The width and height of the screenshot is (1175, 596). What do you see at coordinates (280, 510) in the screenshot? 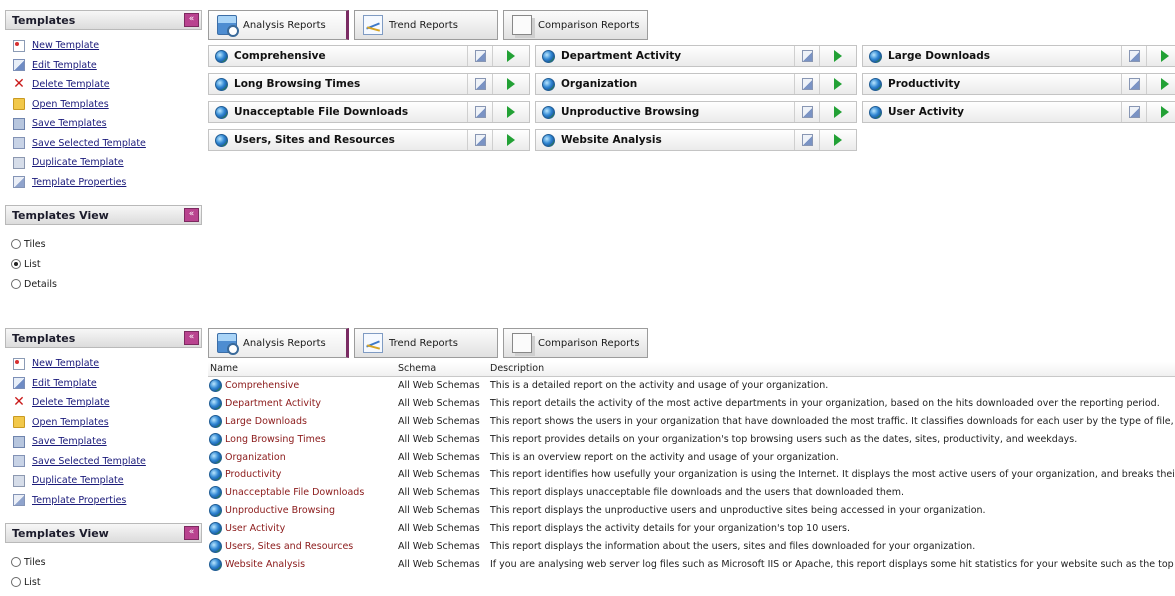
I see `row-name: Unproductive Browsing` at bounding box center [280, 510].